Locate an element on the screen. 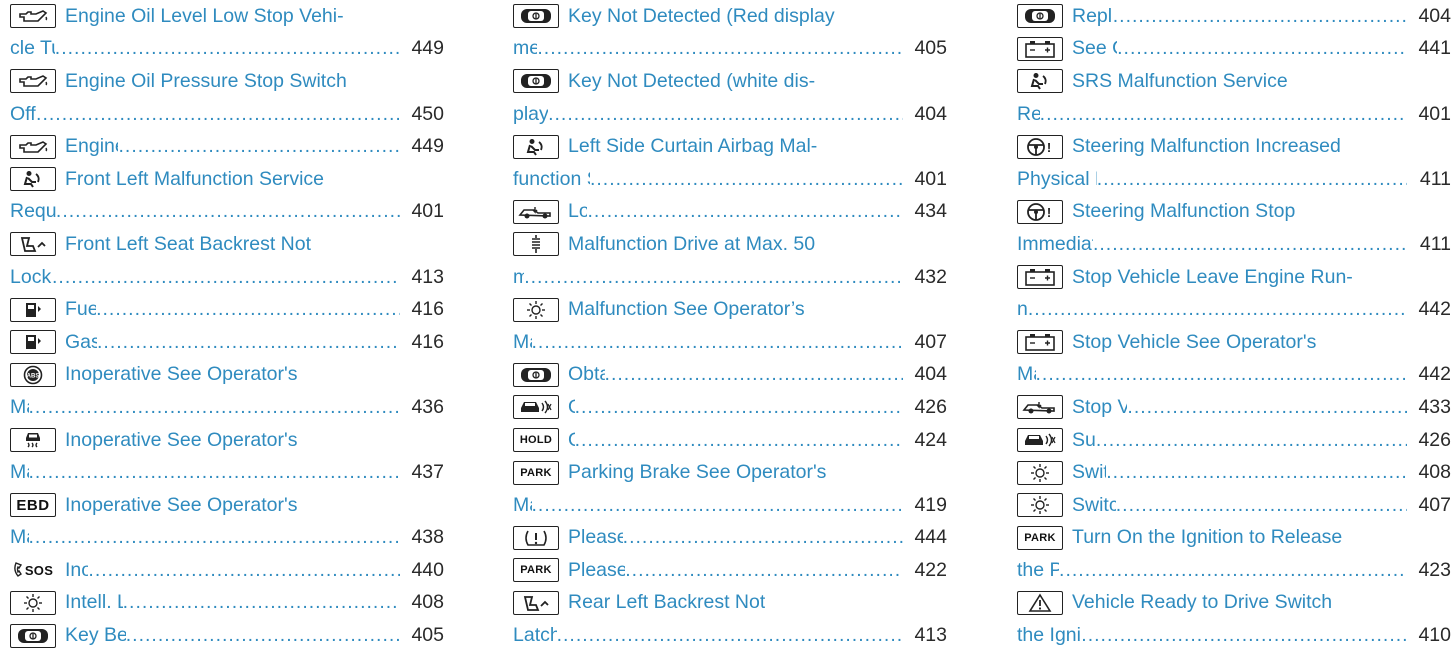 The height and width of the screenshot is (652, 1453). entry-title: Rear Left Backrest Not is located at coordinates (666, 602).